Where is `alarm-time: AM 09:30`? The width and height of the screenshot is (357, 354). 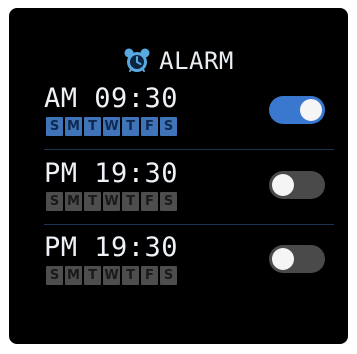
alarm-time: AM 09:30 is located at coordinates (111, 99).